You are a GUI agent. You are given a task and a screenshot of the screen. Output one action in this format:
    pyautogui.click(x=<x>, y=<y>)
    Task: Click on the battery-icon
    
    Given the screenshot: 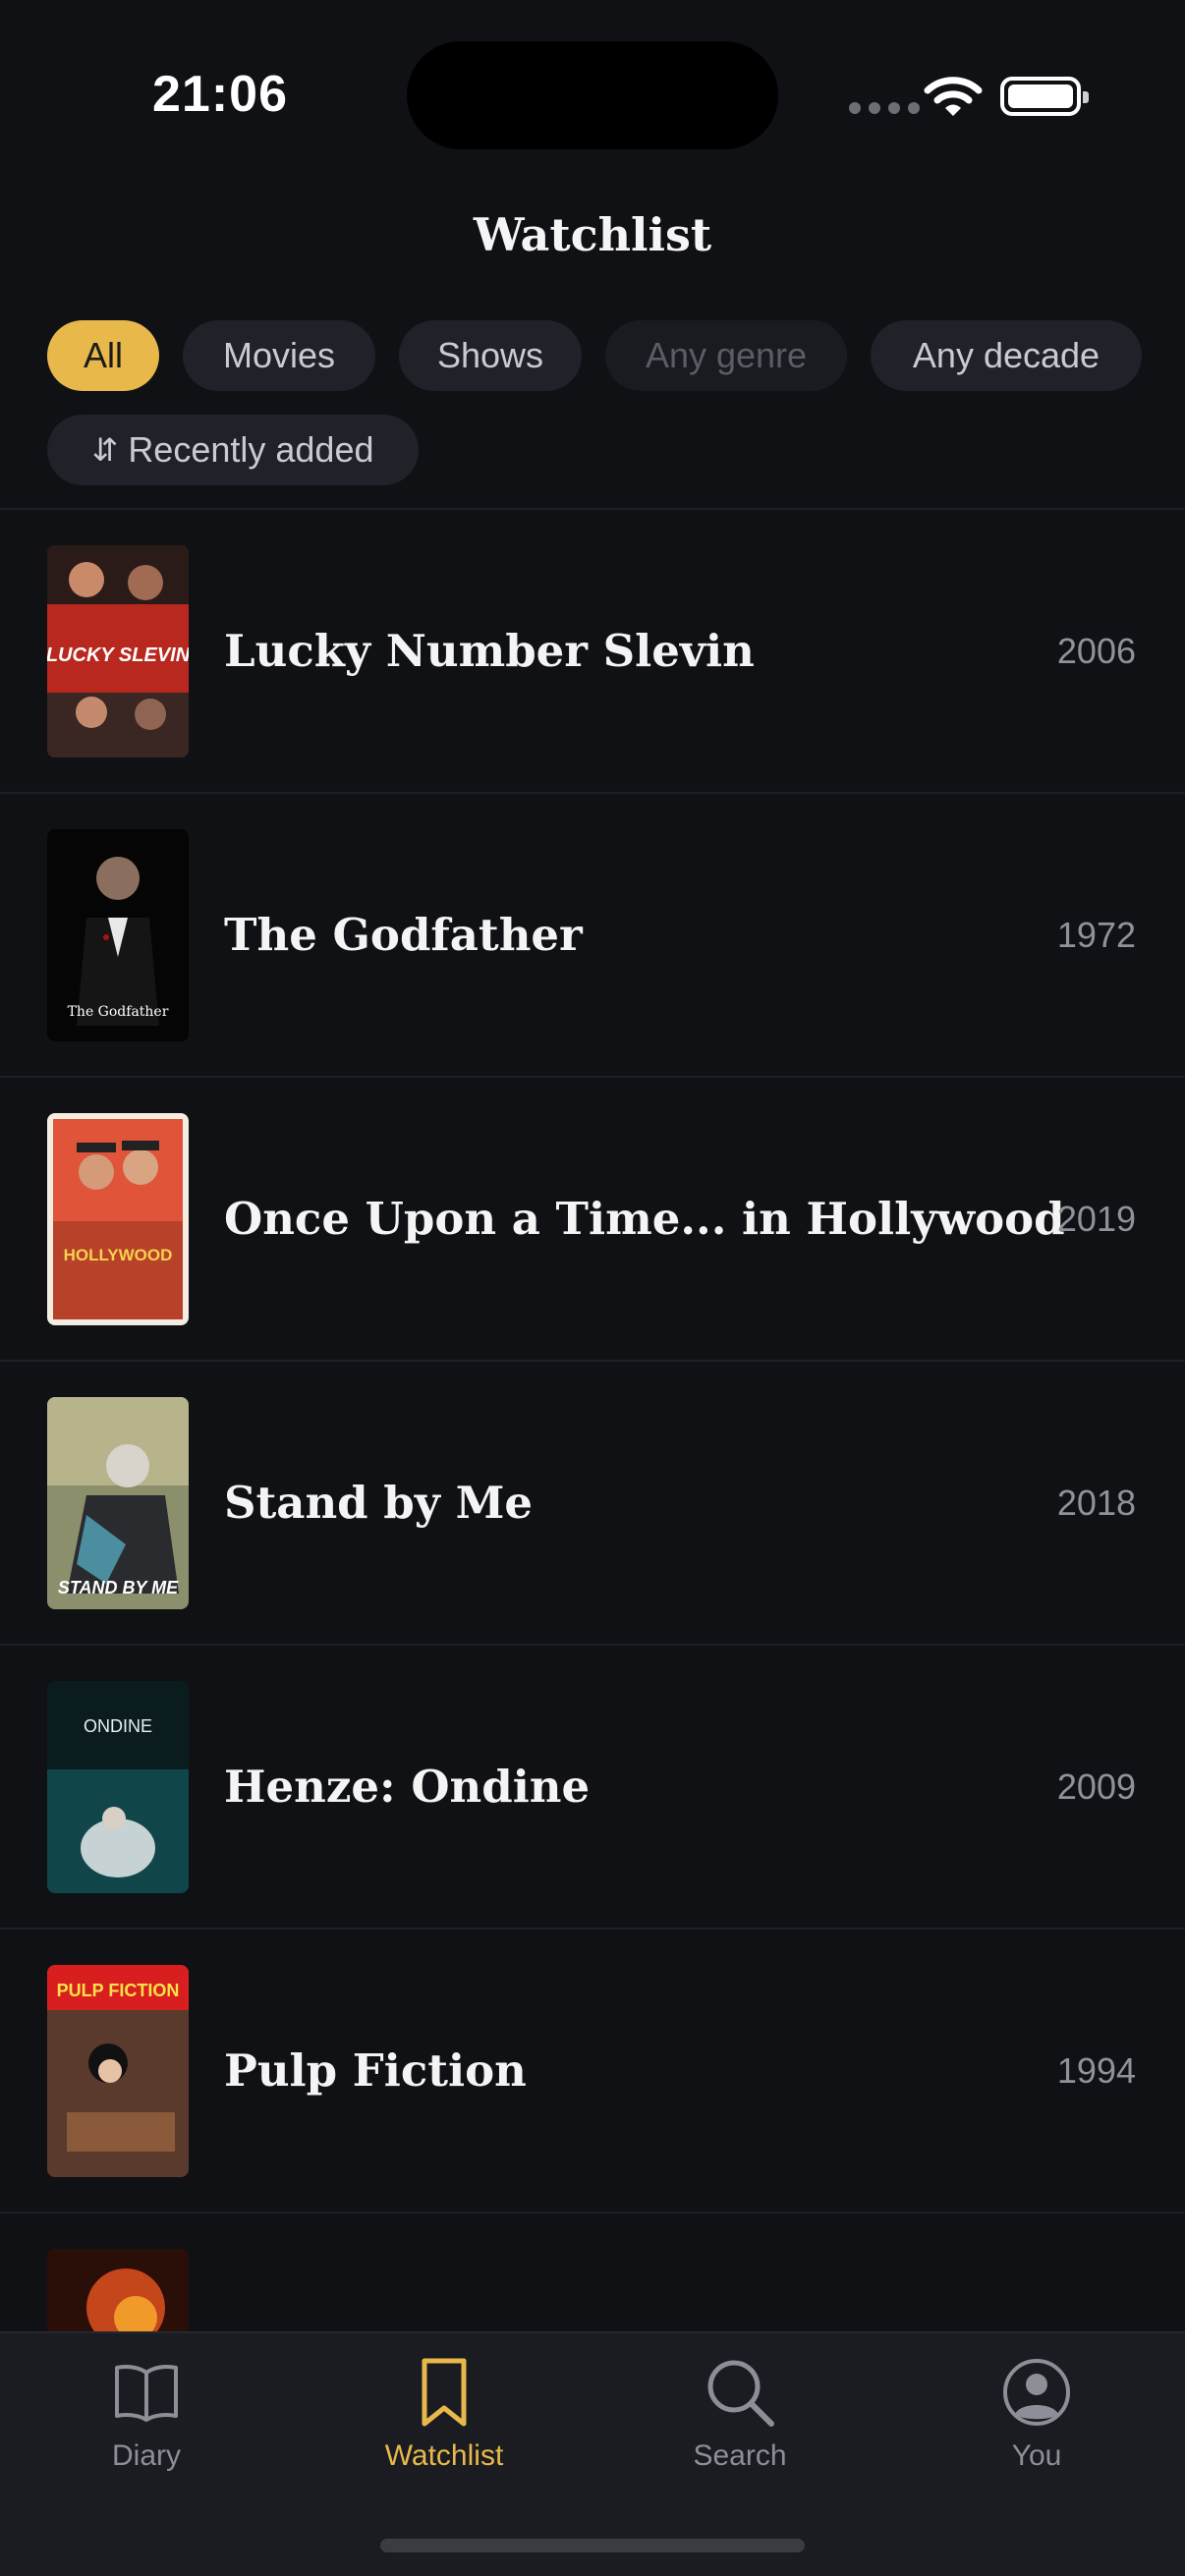 What is the action you would take?
    pyautogui.click(x=1045, y=96)
    